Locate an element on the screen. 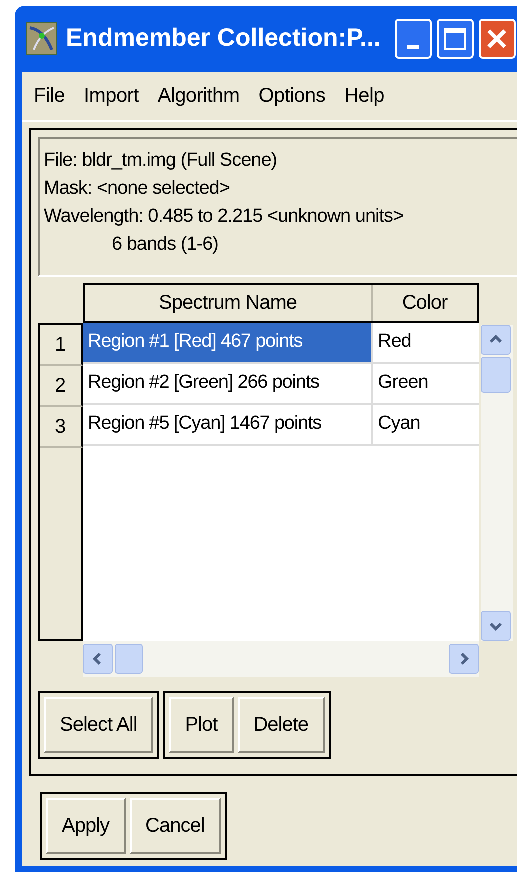 The image size is (517, 877). table-cell: Region #5 [Cyan] 1467 points is located at coordinates (228, 424).